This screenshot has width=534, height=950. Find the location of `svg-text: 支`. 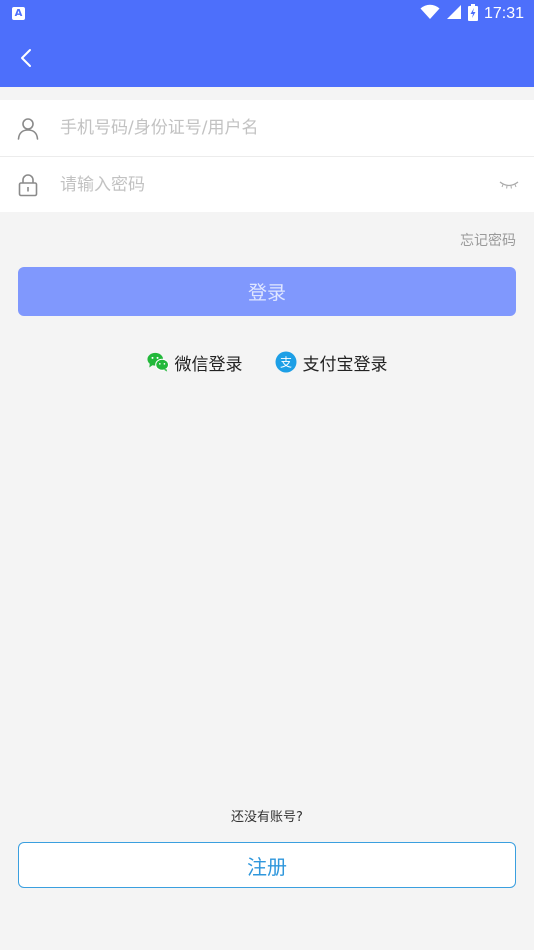

svg-text: 支 is located at coordinates (285, 363).